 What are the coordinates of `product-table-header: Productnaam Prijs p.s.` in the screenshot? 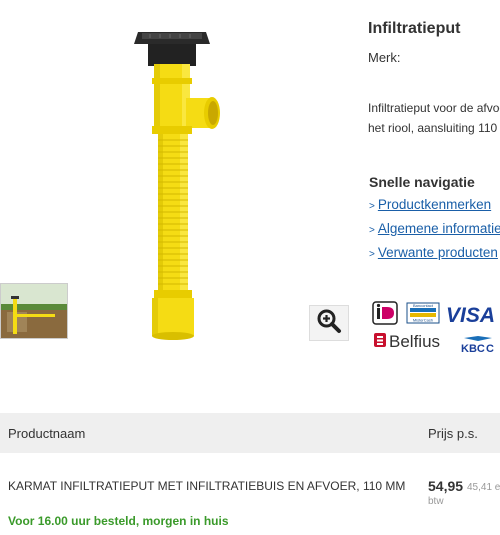 It's located at (250, 433).